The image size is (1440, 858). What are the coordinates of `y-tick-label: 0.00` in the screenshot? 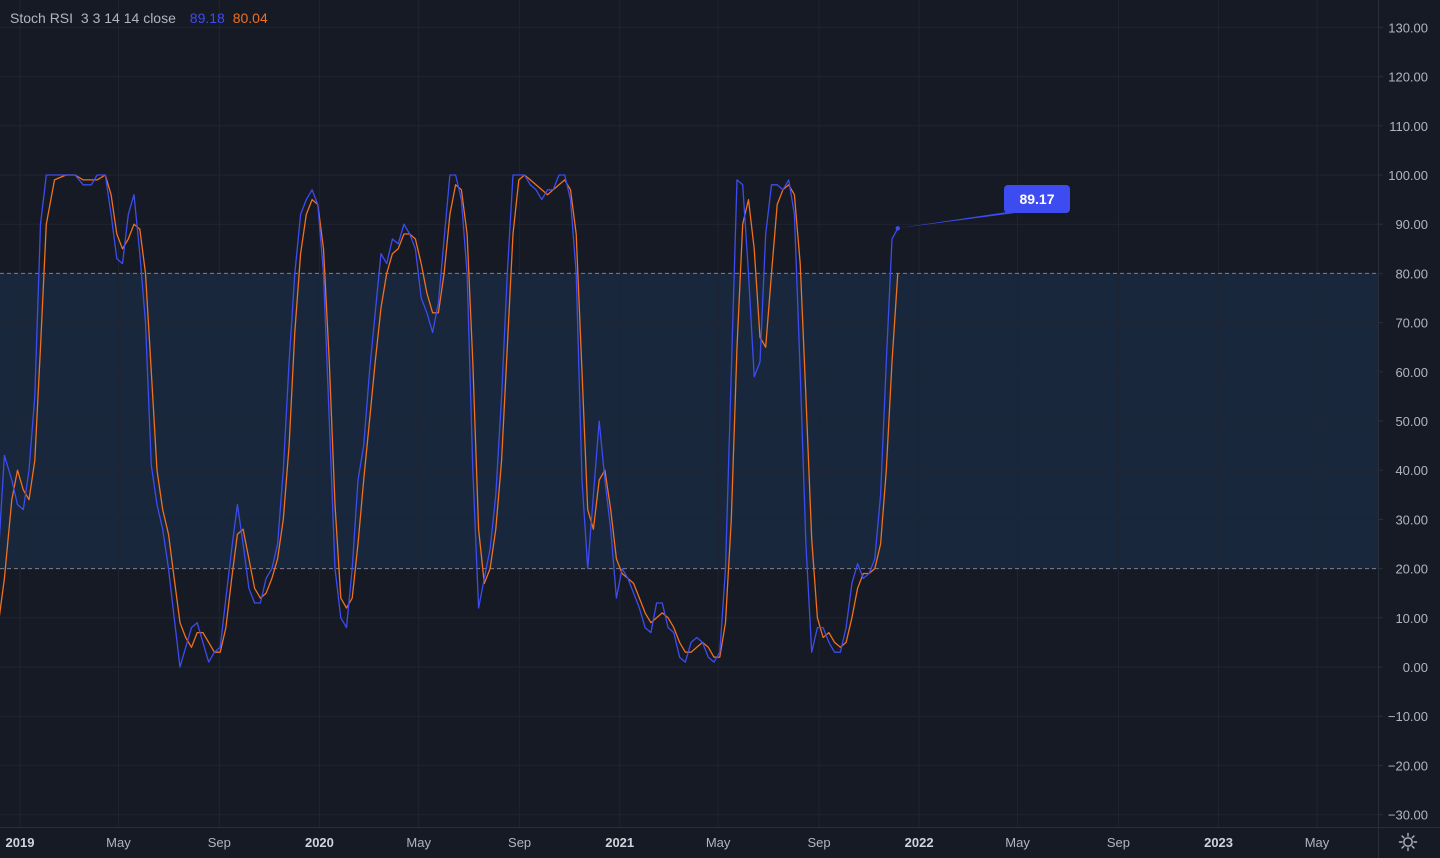 It's located at (1415, 667).